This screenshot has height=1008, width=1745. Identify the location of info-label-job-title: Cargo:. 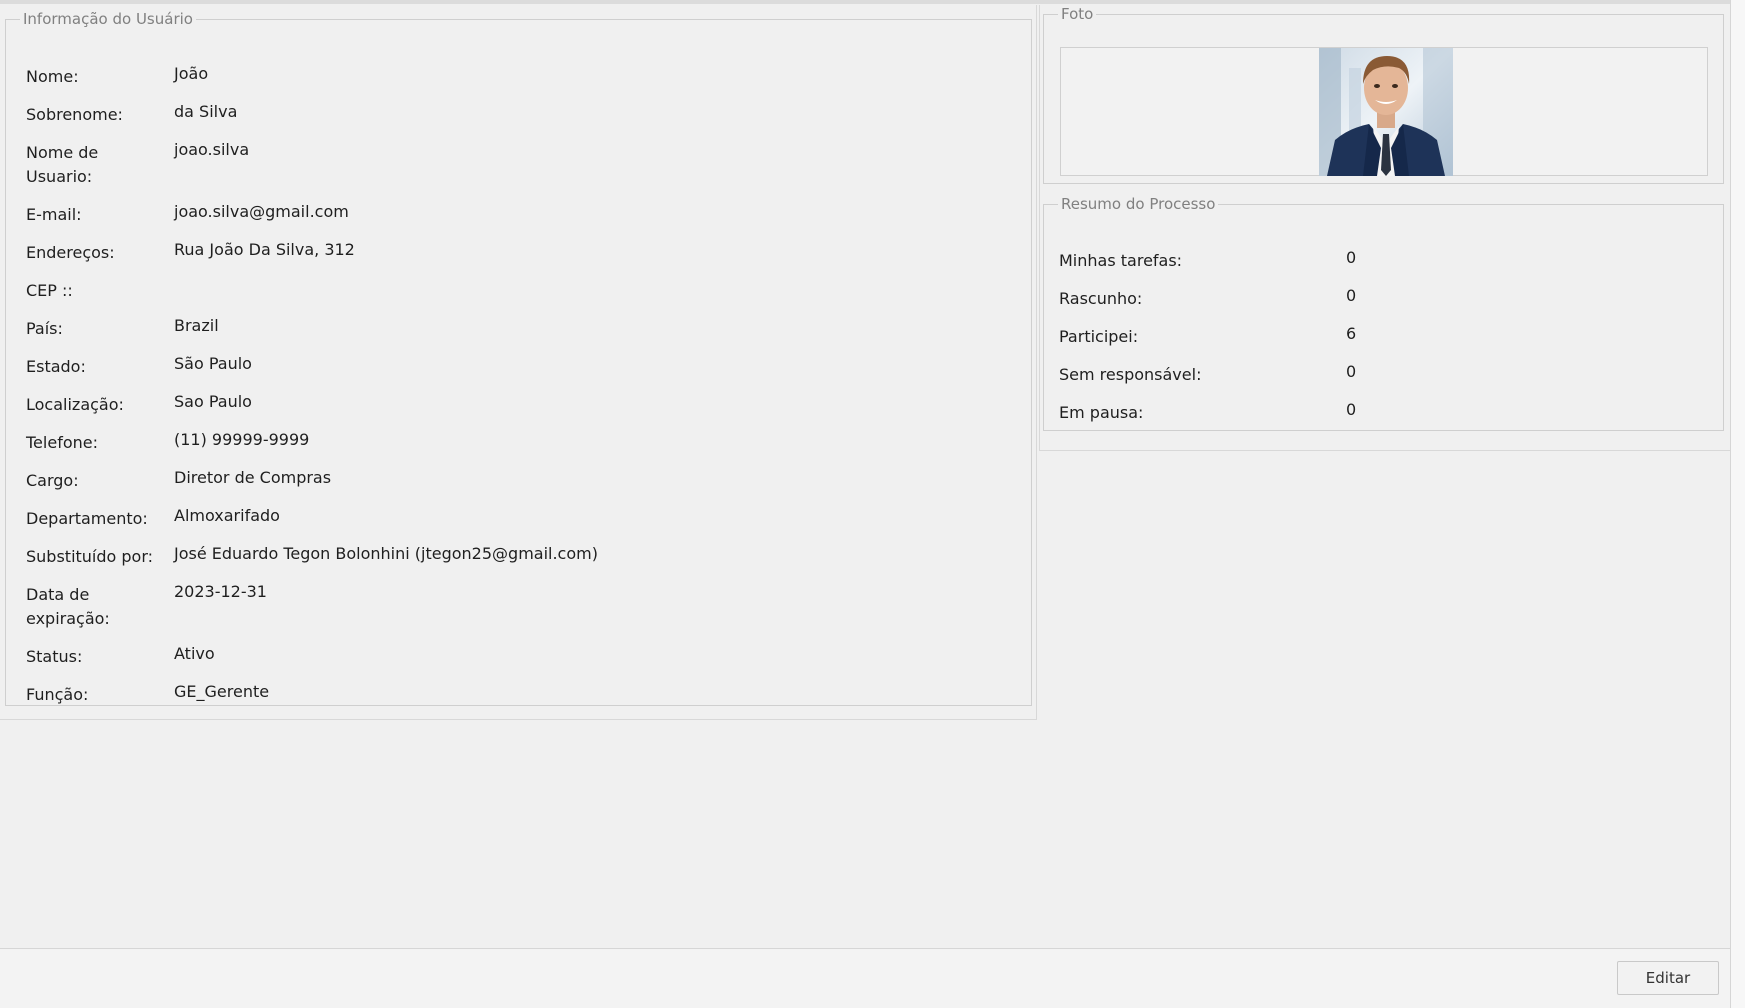
(52, 480).